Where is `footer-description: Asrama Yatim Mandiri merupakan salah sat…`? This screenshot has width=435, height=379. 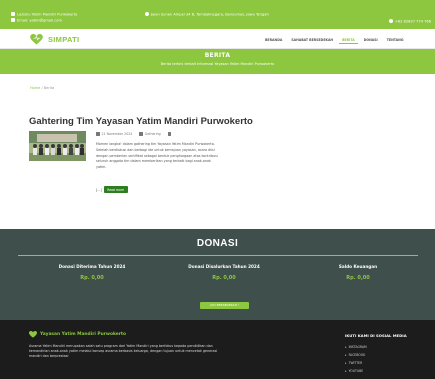 footer-description: Asrama Yatim Mandiri merupakan salah sat… is located at coordinates (123, 351).